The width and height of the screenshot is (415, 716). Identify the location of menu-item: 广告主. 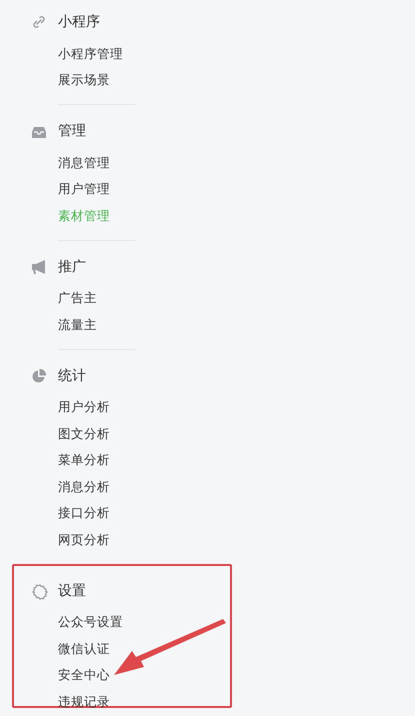
(77, 298).